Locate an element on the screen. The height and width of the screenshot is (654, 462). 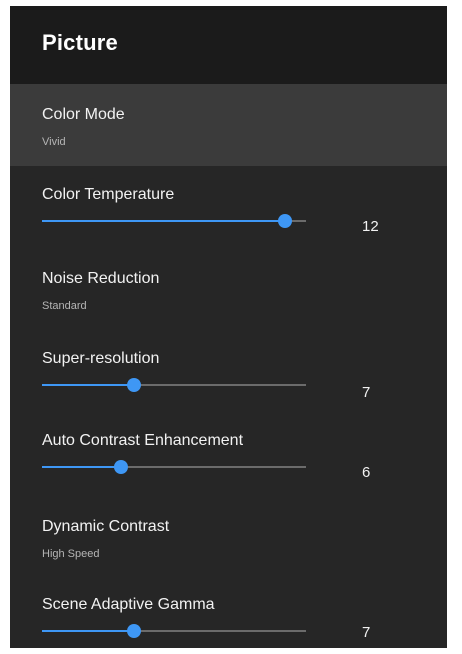
super-resolution-value: 7 is located at coordinates (366, 392).